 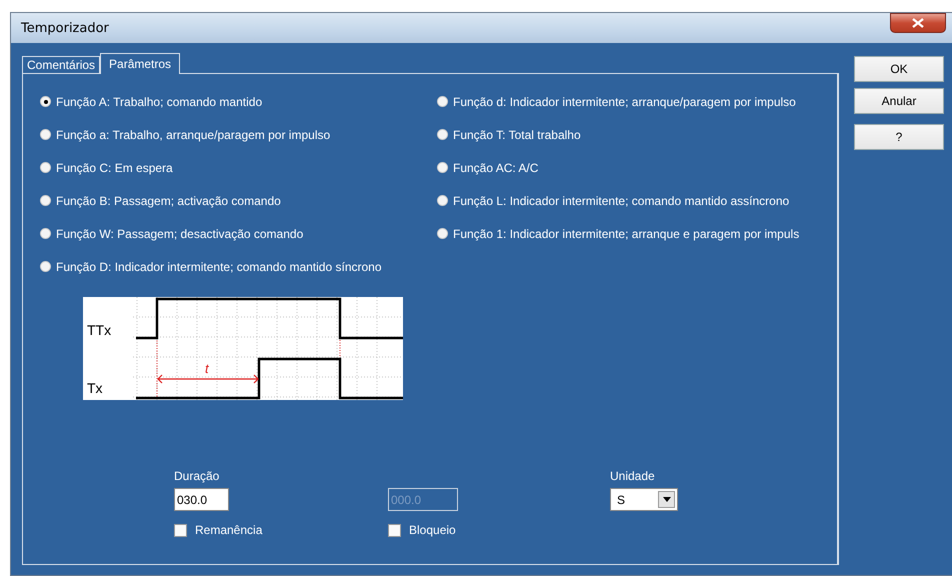 What do you see at coordinates (432, 530) in the screenshot?
I see `checkbox-label: Bloqueio` at bounding box center [432, 530].